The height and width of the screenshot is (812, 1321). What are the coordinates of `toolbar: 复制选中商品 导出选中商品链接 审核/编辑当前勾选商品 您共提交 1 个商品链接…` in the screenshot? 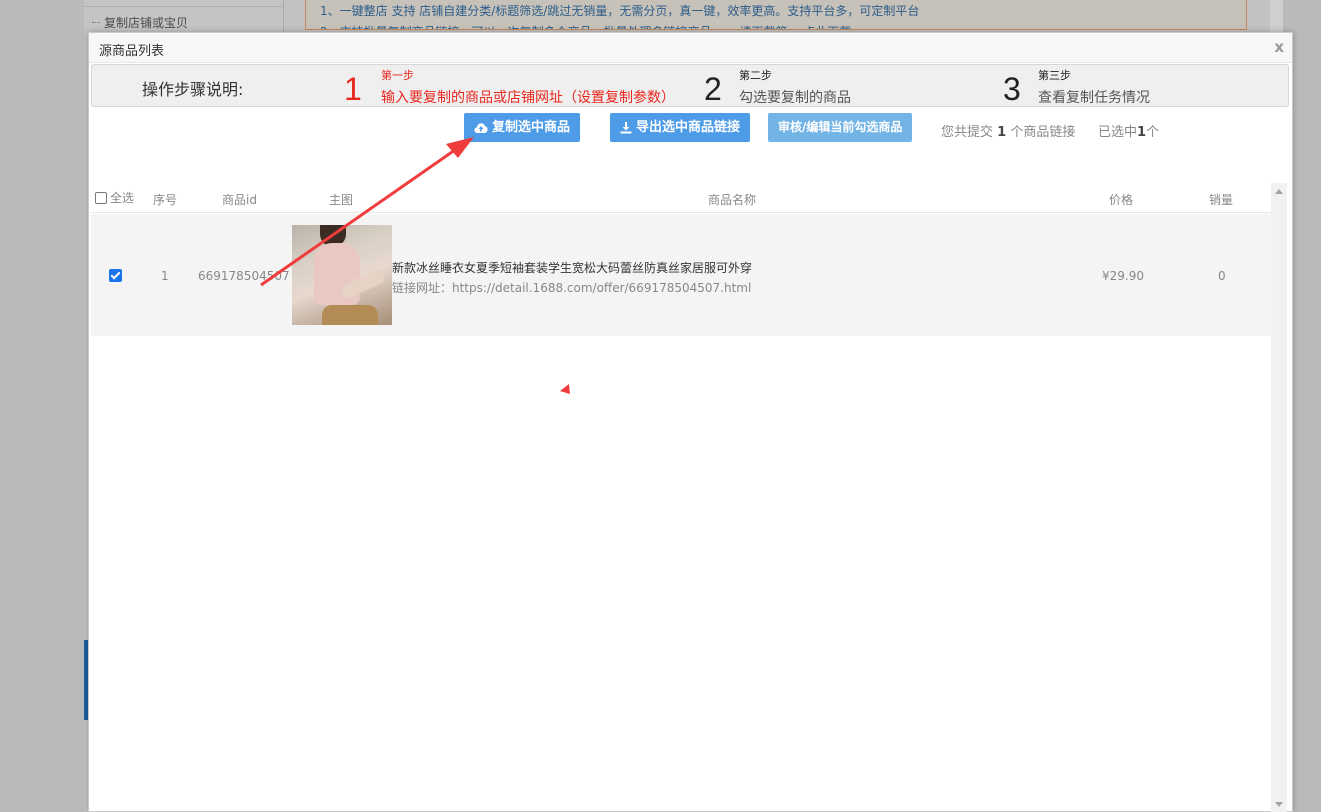 It's located at (690, 129).